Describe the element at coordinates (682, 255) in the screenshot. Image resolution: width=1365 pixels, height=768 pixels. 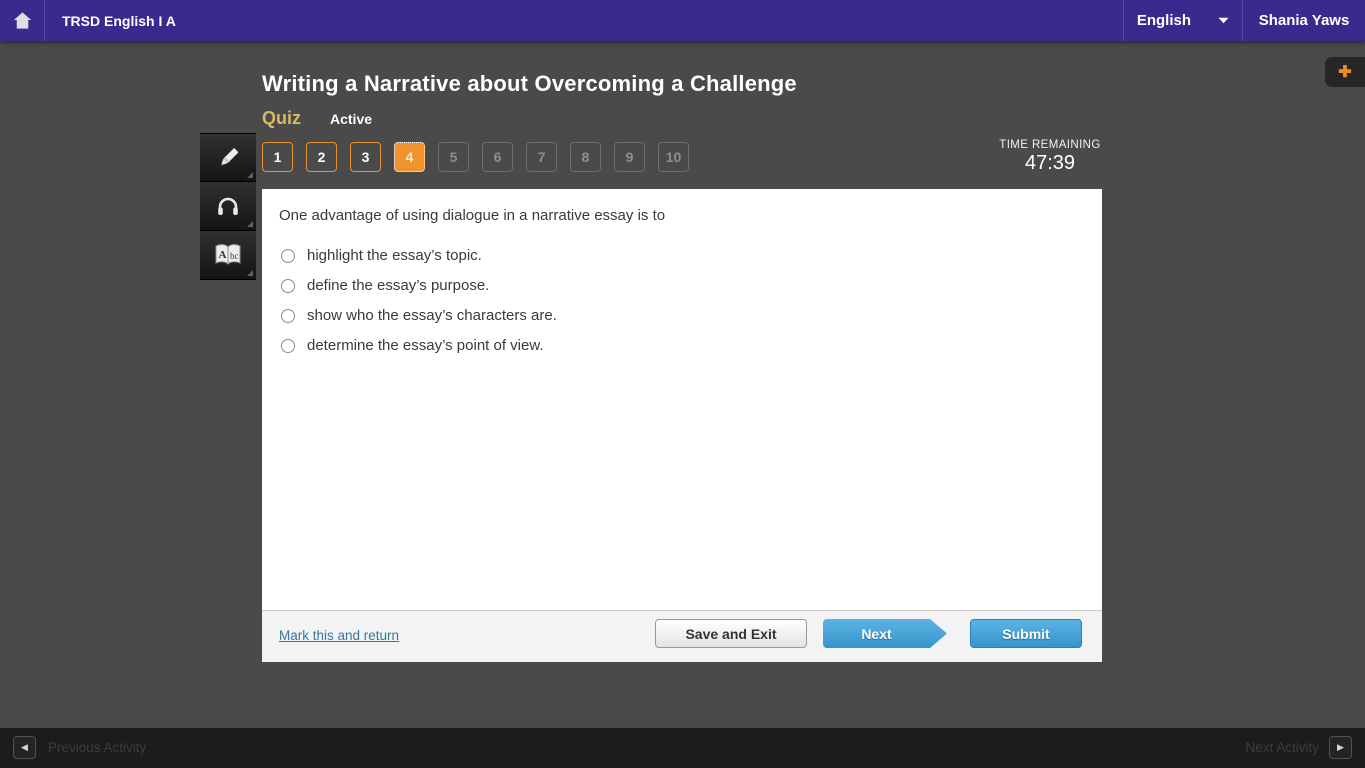
I see `answer-option-1: highlight the essay’s topic.` at that location.